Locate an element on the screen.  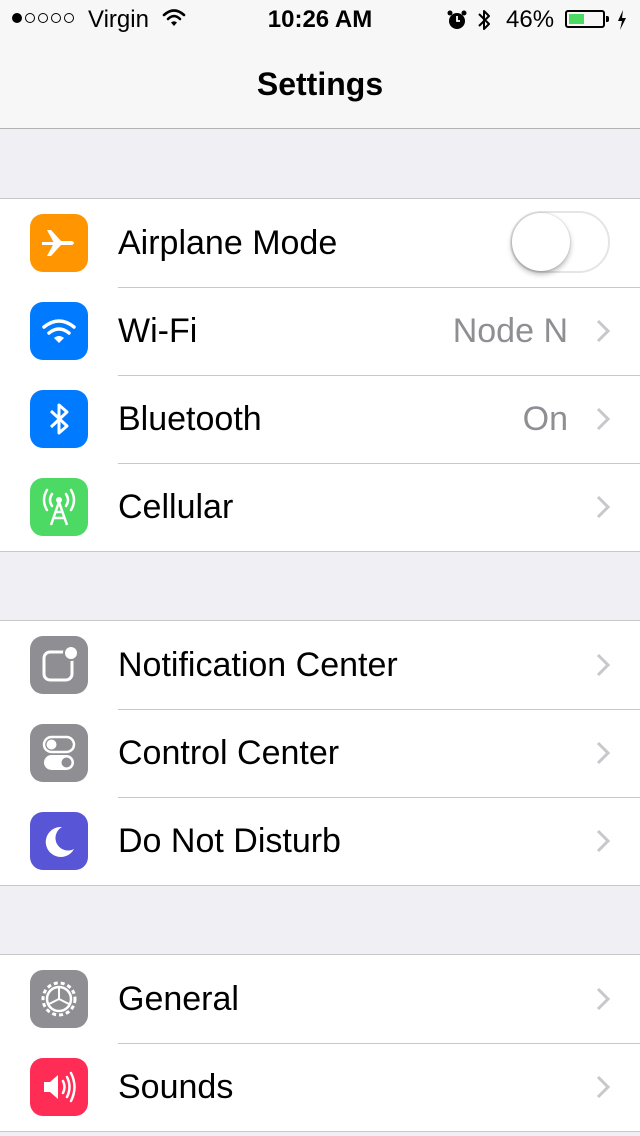
row-bluetooth: Bluetooth On is located at coordinates (320, 419).